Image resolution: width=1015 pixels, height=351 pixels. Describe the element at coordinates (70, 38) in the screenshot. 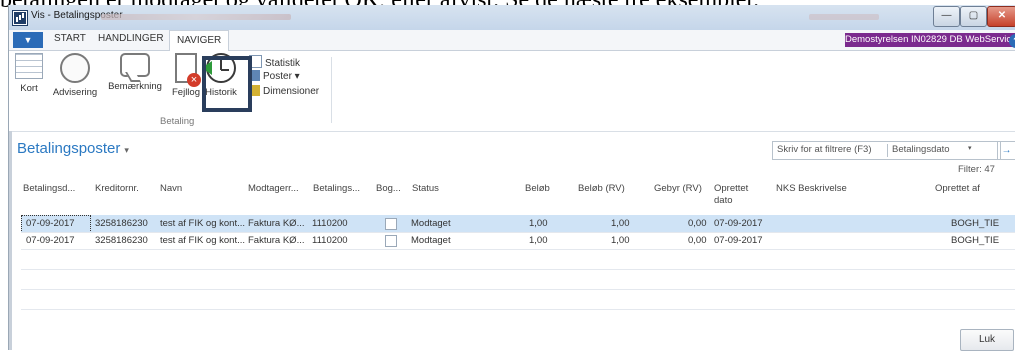

I see `tab-start: START` at that location.